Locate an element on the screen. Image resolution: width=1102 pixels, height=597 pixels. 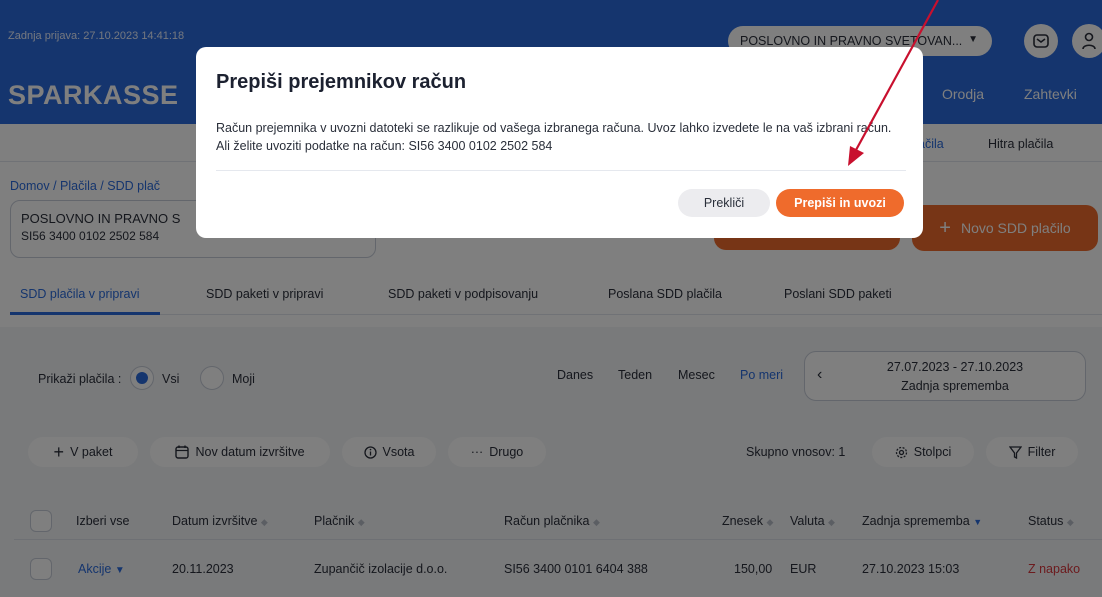
overwrite-and-import-button: Prepiši in uvozi is located at coordinates (840, 203).